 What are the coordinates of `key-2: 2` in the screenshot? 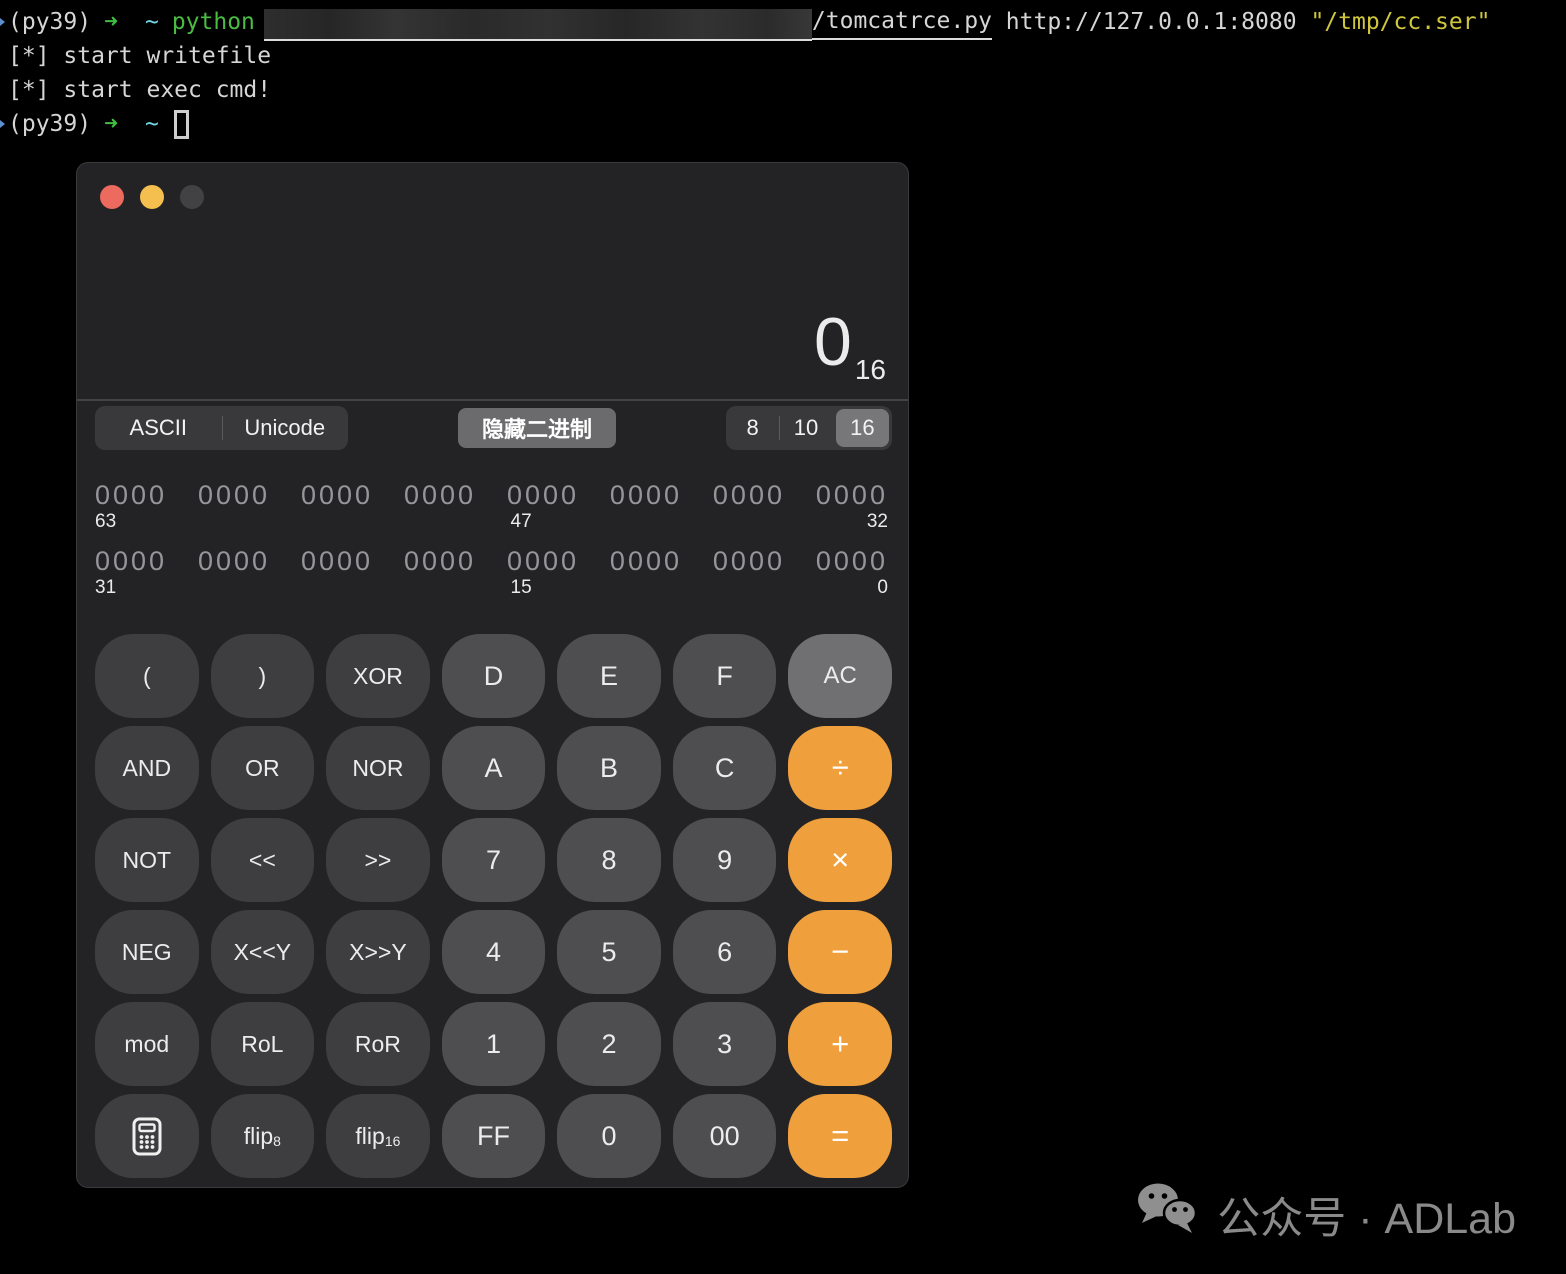 It's located at (609, 1044).